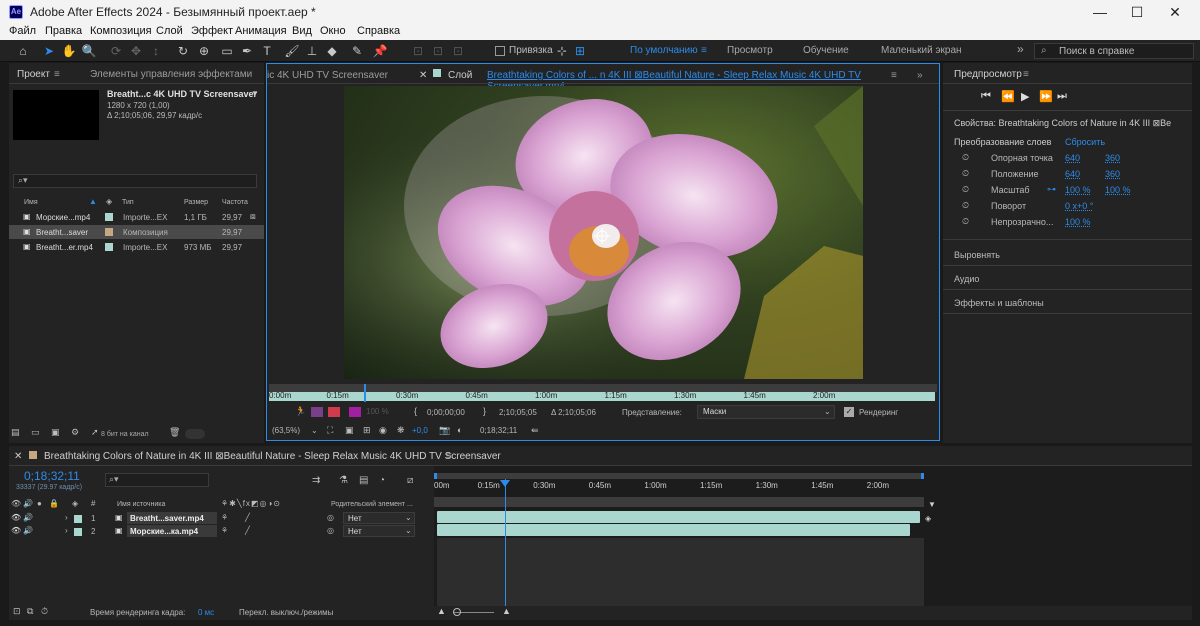 Image resolution: width=1200 pixels, height=626 pixels. What do you see at coordinates (498, 430) in the screenshot?
I see `viewer-current-time: 0;18;32;11` at bounding box center [498, 430].